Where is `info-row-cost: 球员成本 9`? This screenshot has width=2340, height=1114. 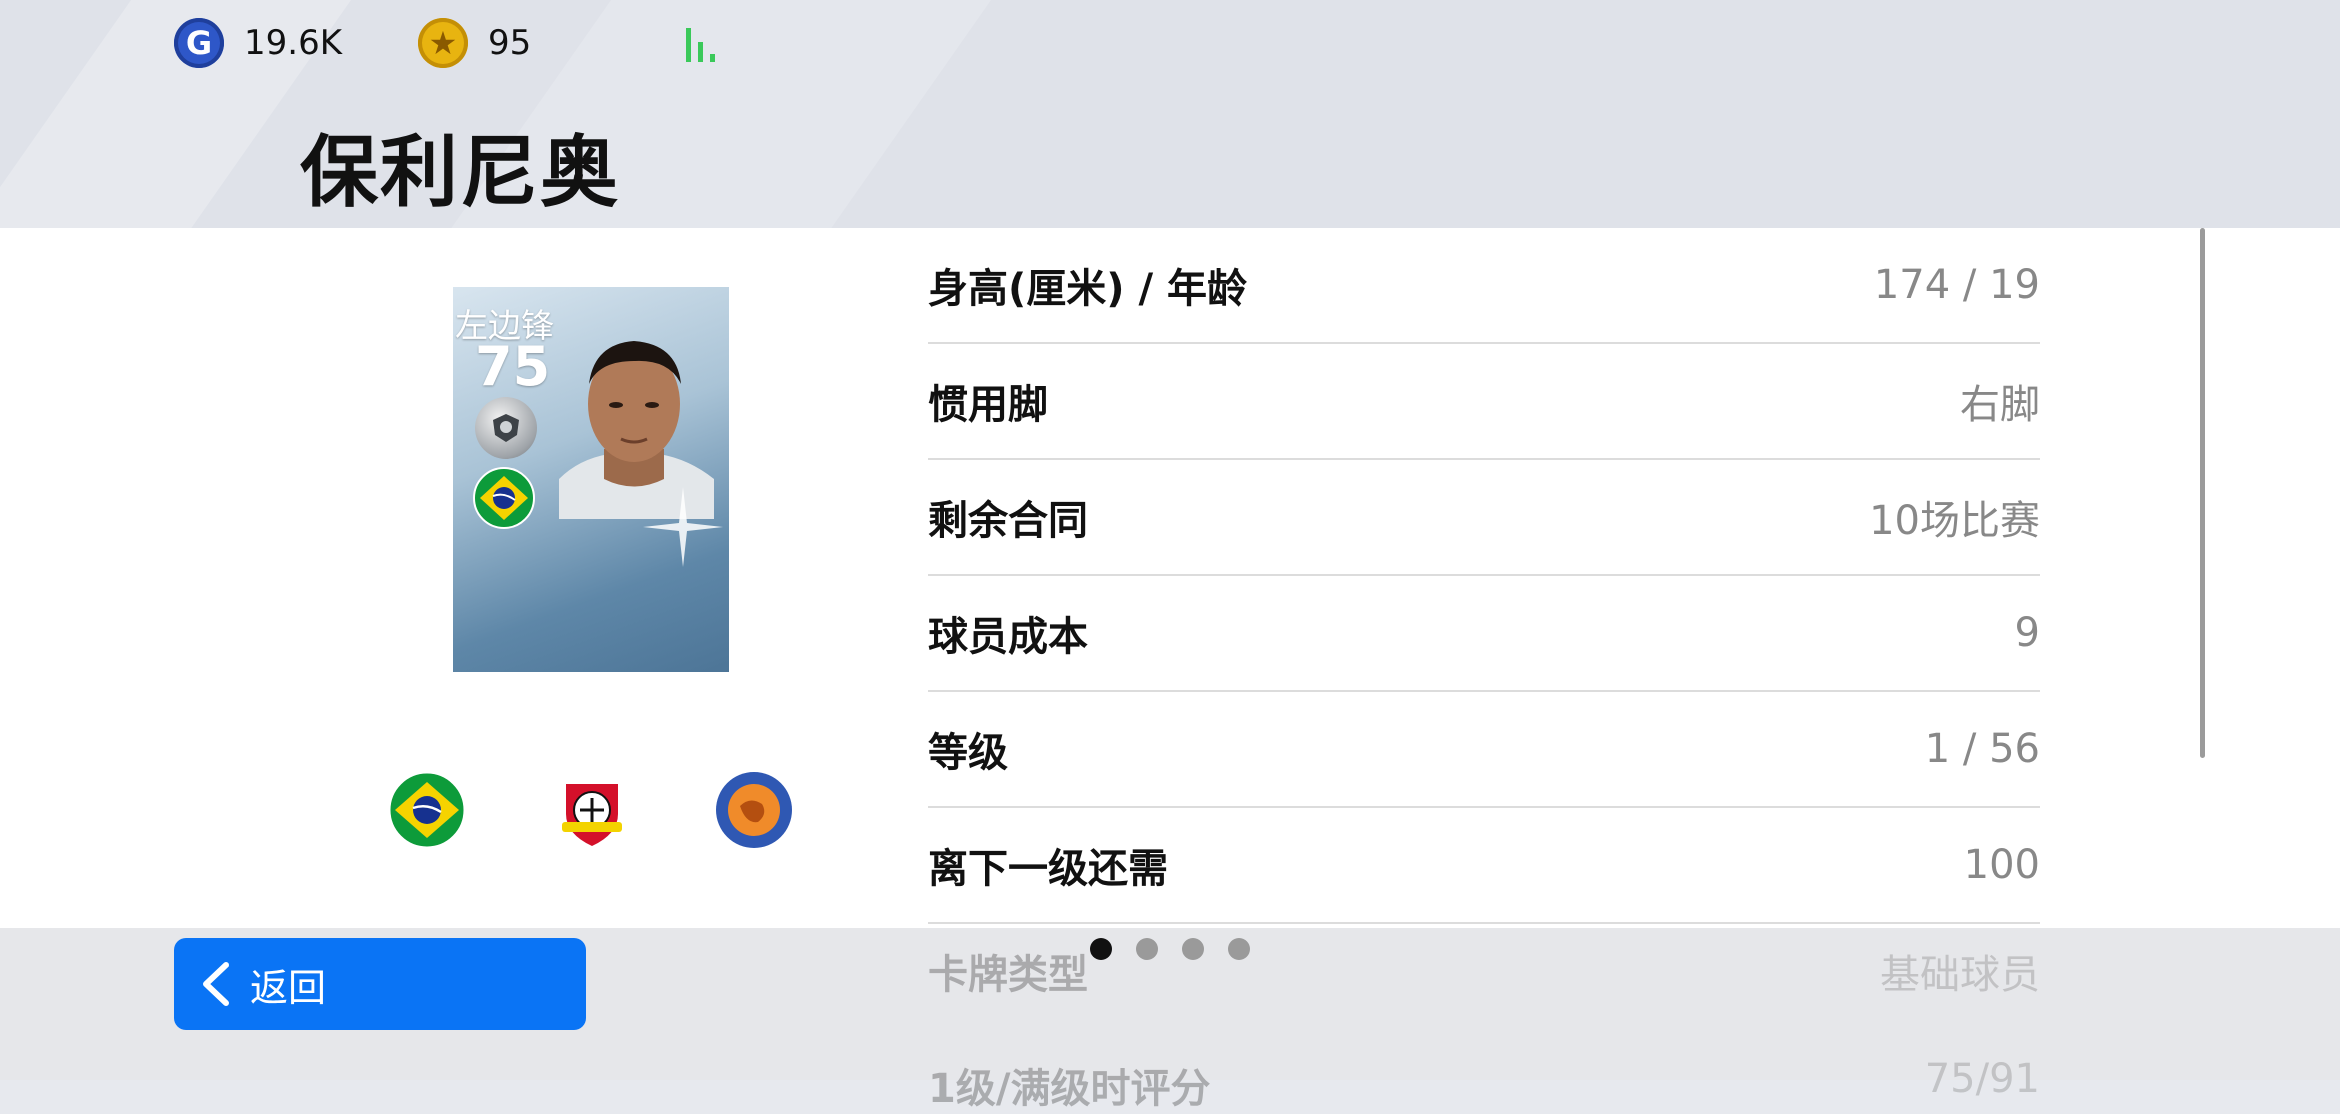
info-row-cost: 球员成本 9 is located at coordinates (1484, 634).